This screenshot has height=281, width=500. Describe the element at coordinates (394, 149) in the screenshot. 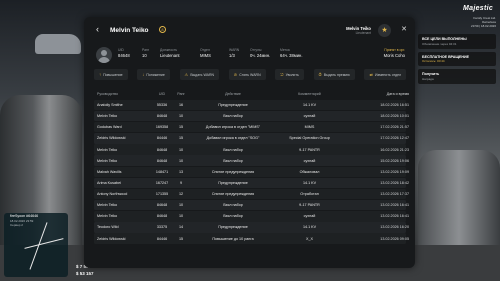

I see `cell-datetime: 16.02.2026 21:23` at that location.